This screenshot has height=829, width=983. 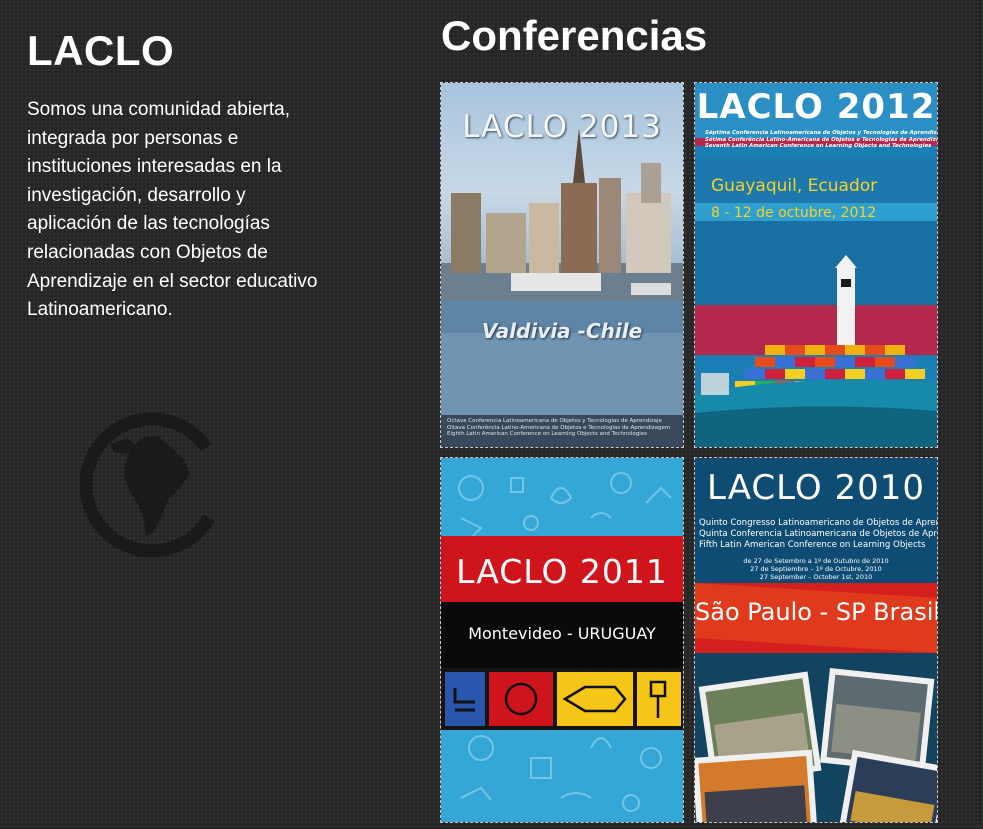 I want to click on poster-title: LACLO 2013, so click(x=562, y=127).